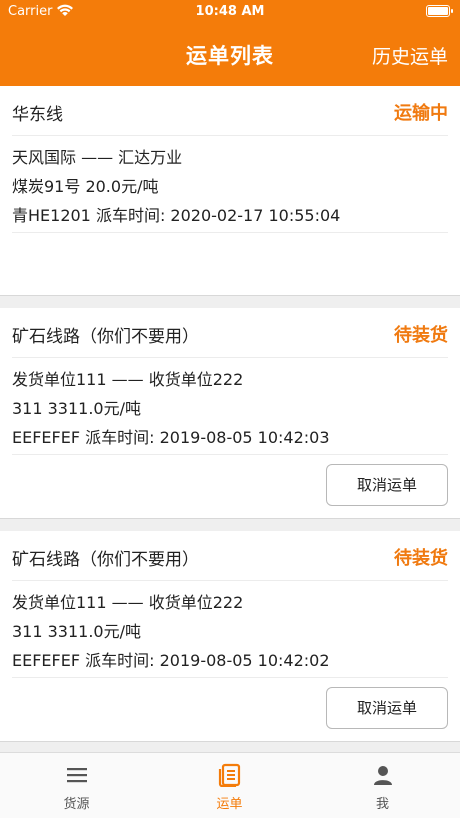  I want to click on tab-bar: 货源 运单 我, so click(230, 785).